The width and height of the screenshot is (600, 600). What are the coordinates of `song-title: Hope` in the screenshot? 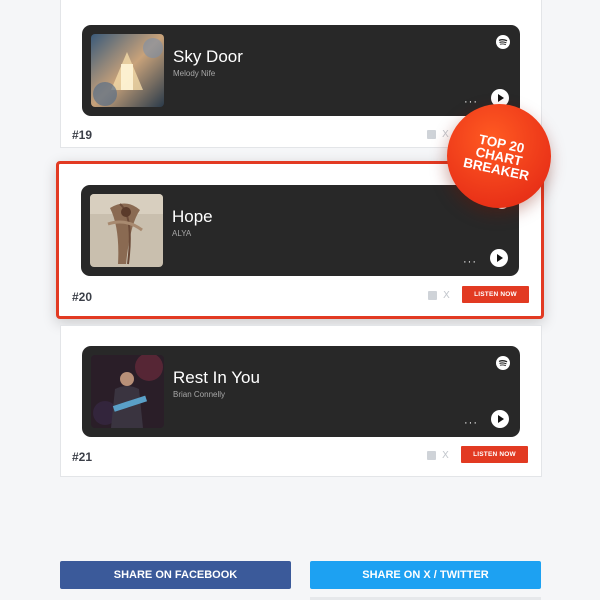 It's located at (192, 217).